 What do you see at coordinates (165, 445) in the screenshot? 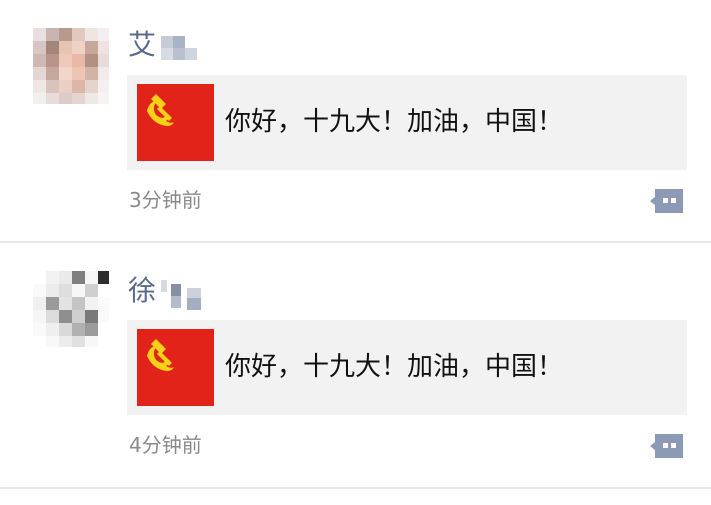
I see `post-timestamp: 4分钟前` at bounding box center [165, 445].